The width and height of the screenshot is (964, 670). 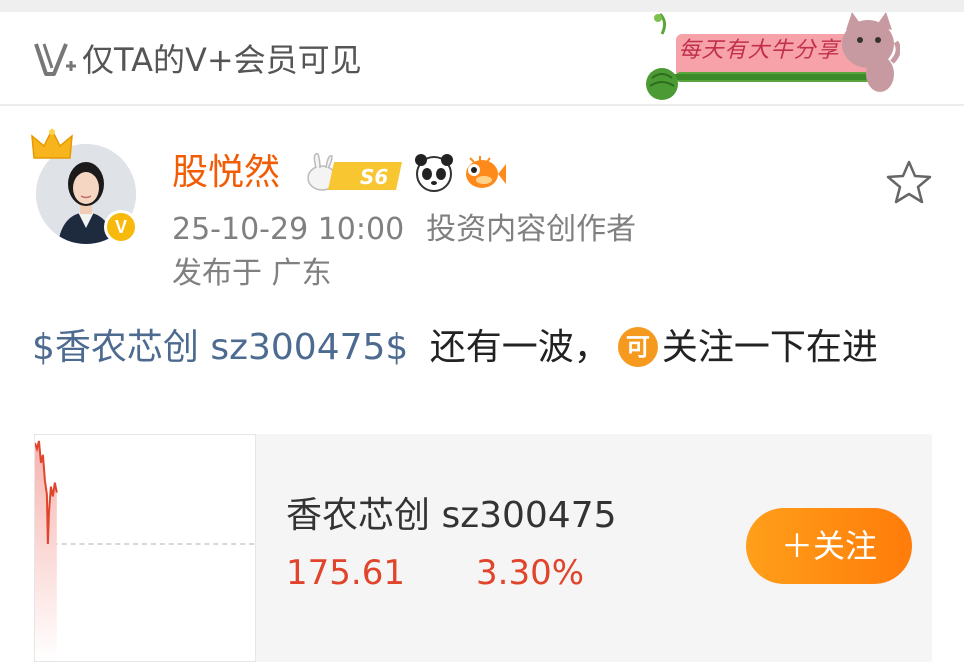 What do you see at coordinates (909, 182) in the screenshot?
I see `star-icon` at bounding box center [909, 182].